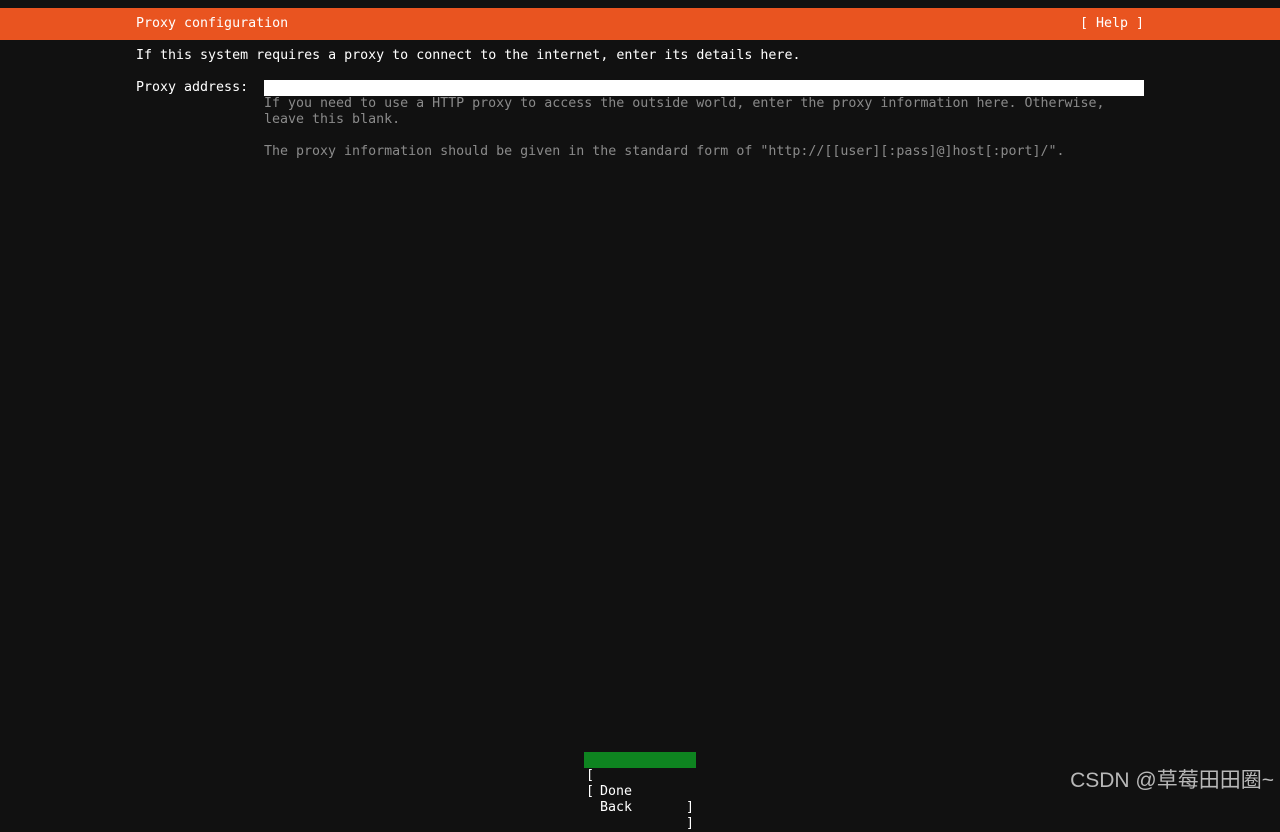  I want to click on watermark: CSDN @草莓田田圈~, so click(1172, 780).